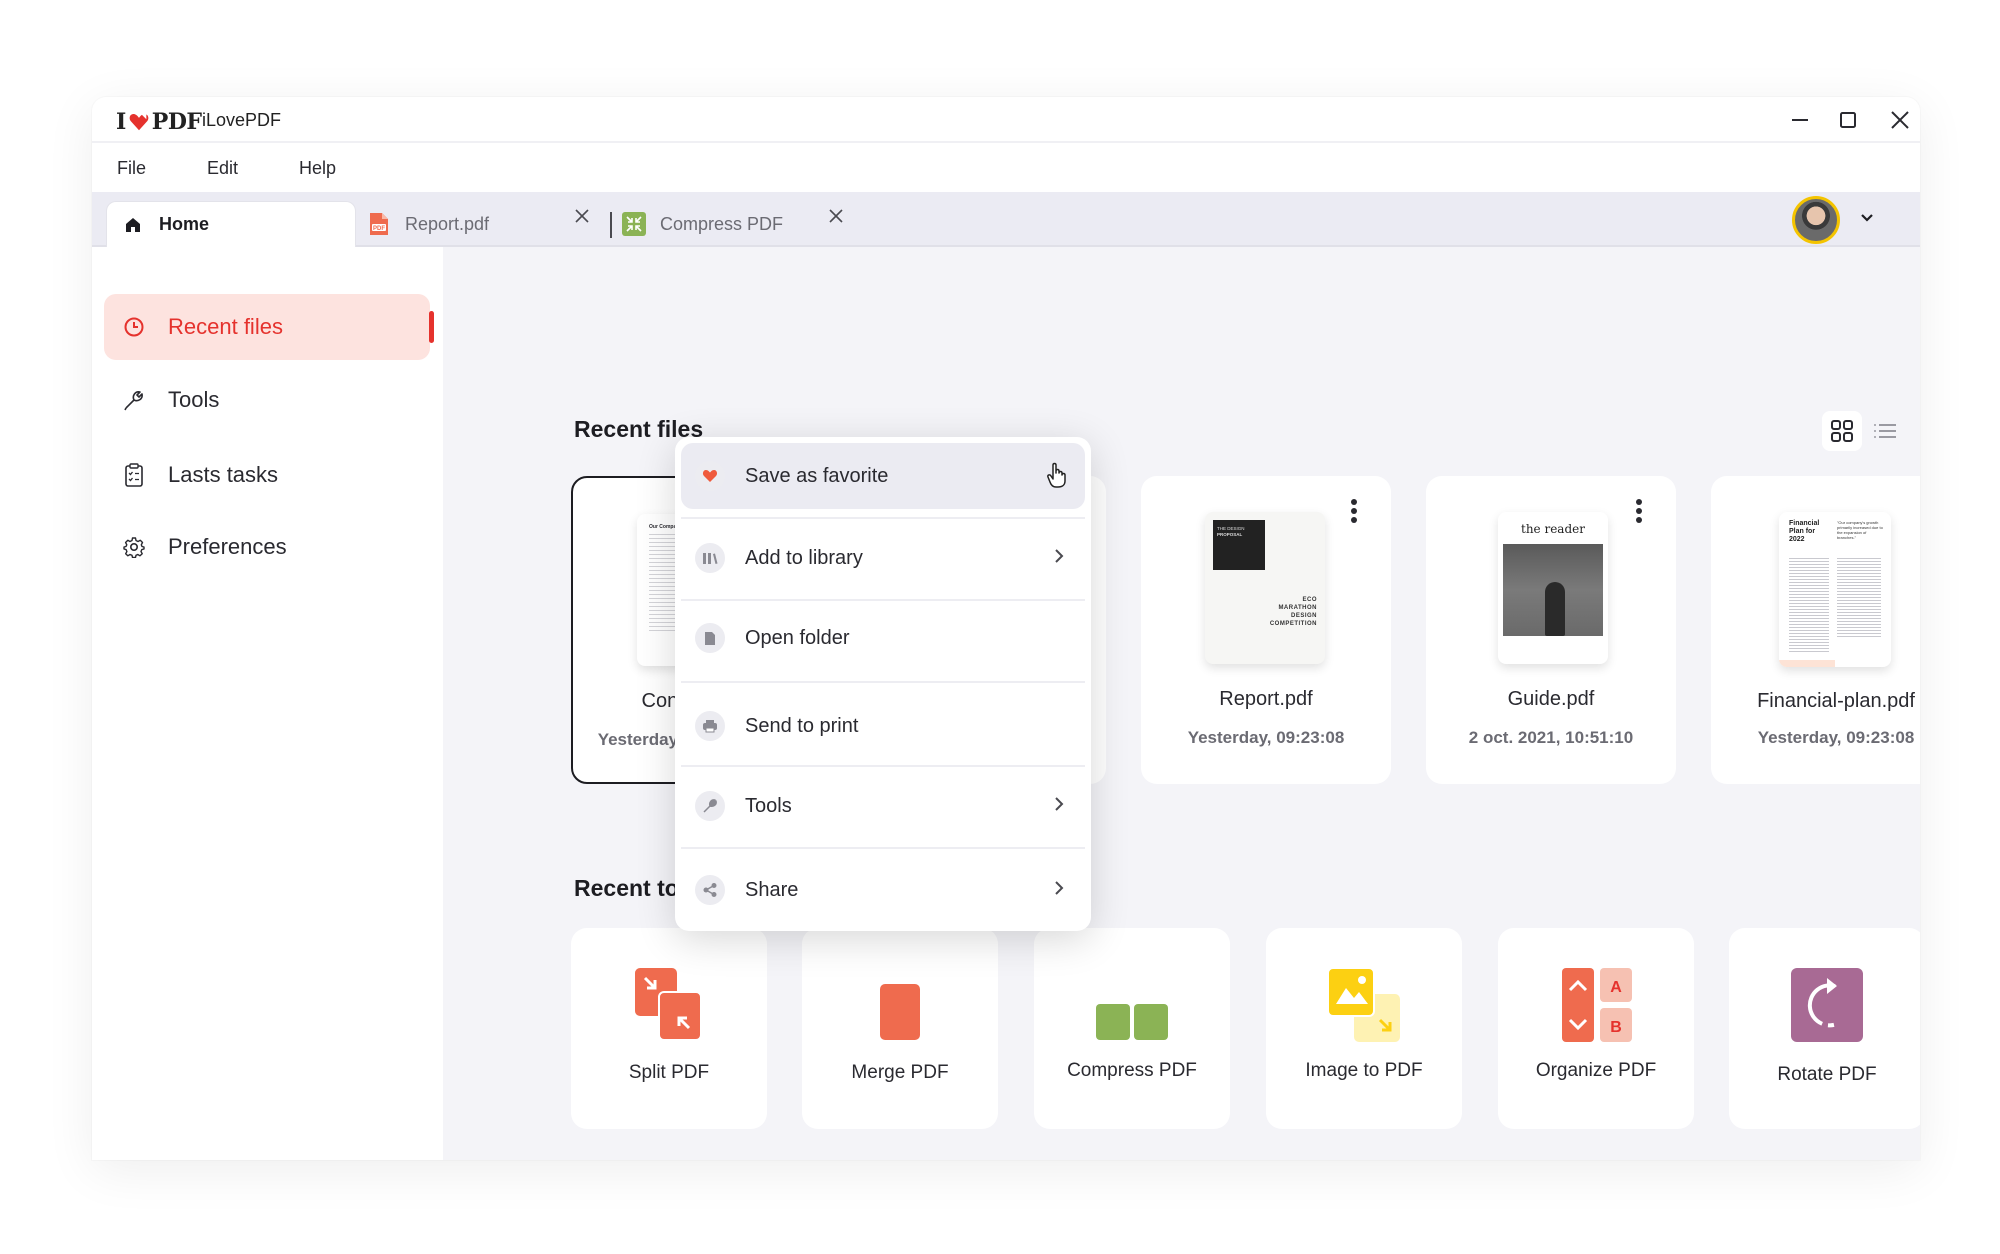 The image size is (2000, 1254). I want to click on library-icon, so click(710, 558).